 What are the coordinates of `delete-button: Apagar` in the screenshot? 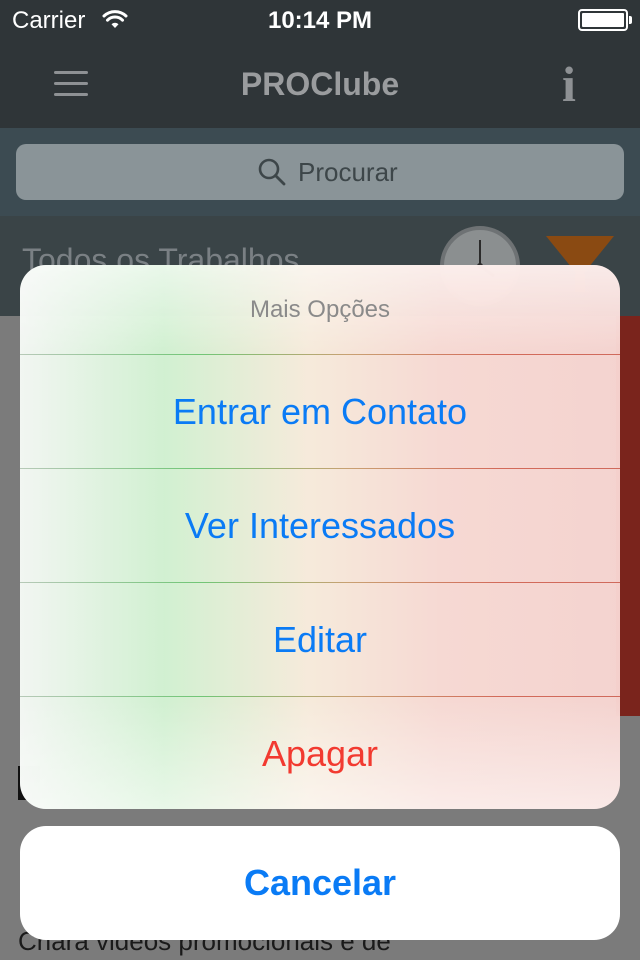 It's located at (320, 752).